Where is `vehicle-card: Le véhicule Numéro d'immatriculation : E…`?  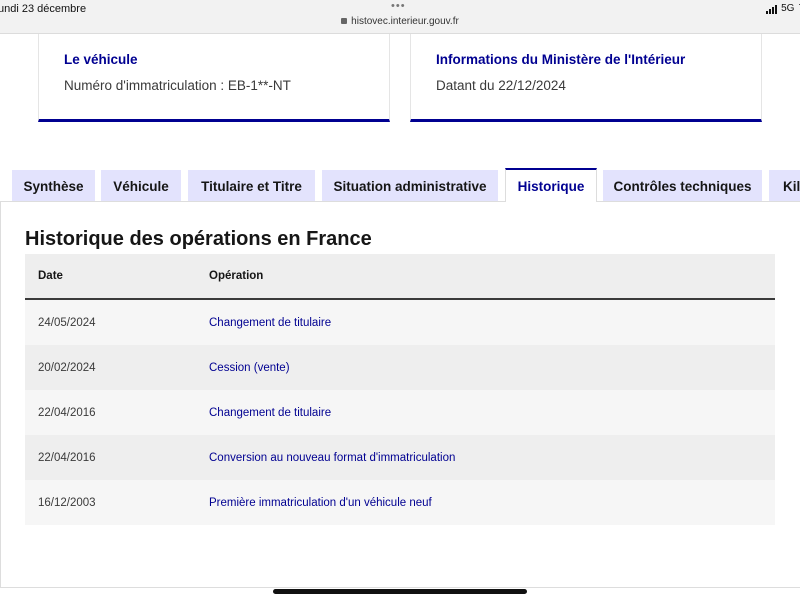 vehicle-card: Le véhicule Numéro d'immatriculation : E… is located at coordinates (214, 78).